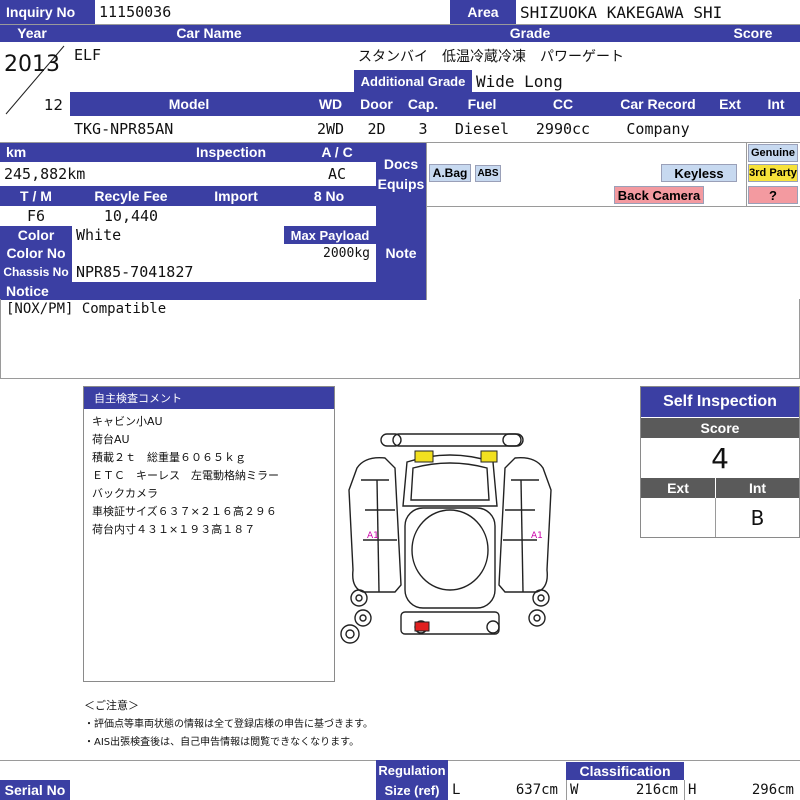 This screenshot has width=800, height=800. What do you see at coordinates (757, 518) in the screenshot?
I see `self-inspection-int: B` at bounding box center [757, 518].